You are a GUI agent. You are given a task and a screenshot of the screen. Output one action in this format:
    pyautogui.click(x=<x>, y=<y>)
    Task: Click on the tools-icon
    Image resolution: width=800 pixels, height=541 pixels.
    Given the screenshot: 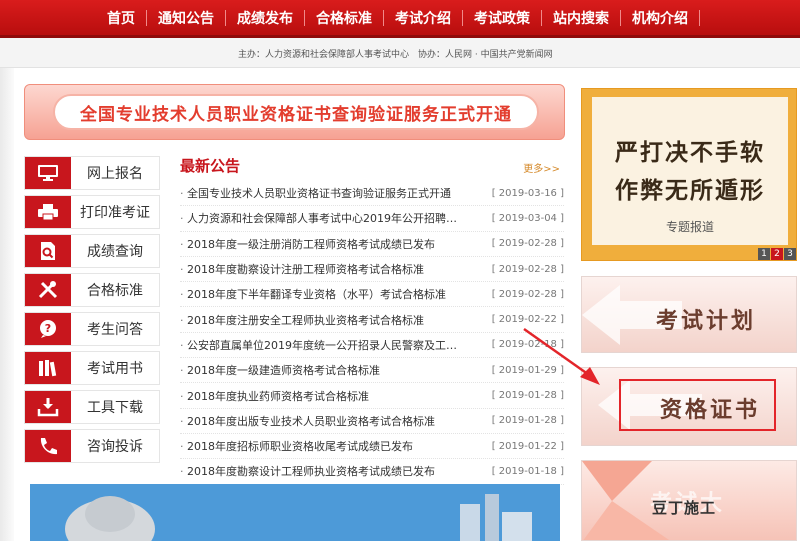 What is the action you would take?
    pyautogui.click(x=48, y=290)
    